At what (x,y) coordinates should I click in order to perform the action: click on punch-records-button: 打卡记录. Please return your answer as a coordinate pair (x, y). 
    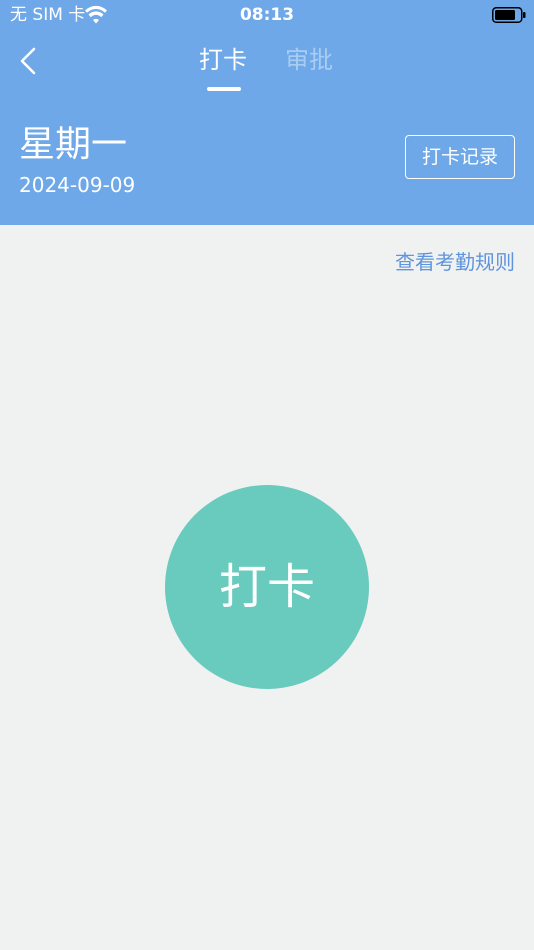
    Looking at the image, I should click on (460, 157).